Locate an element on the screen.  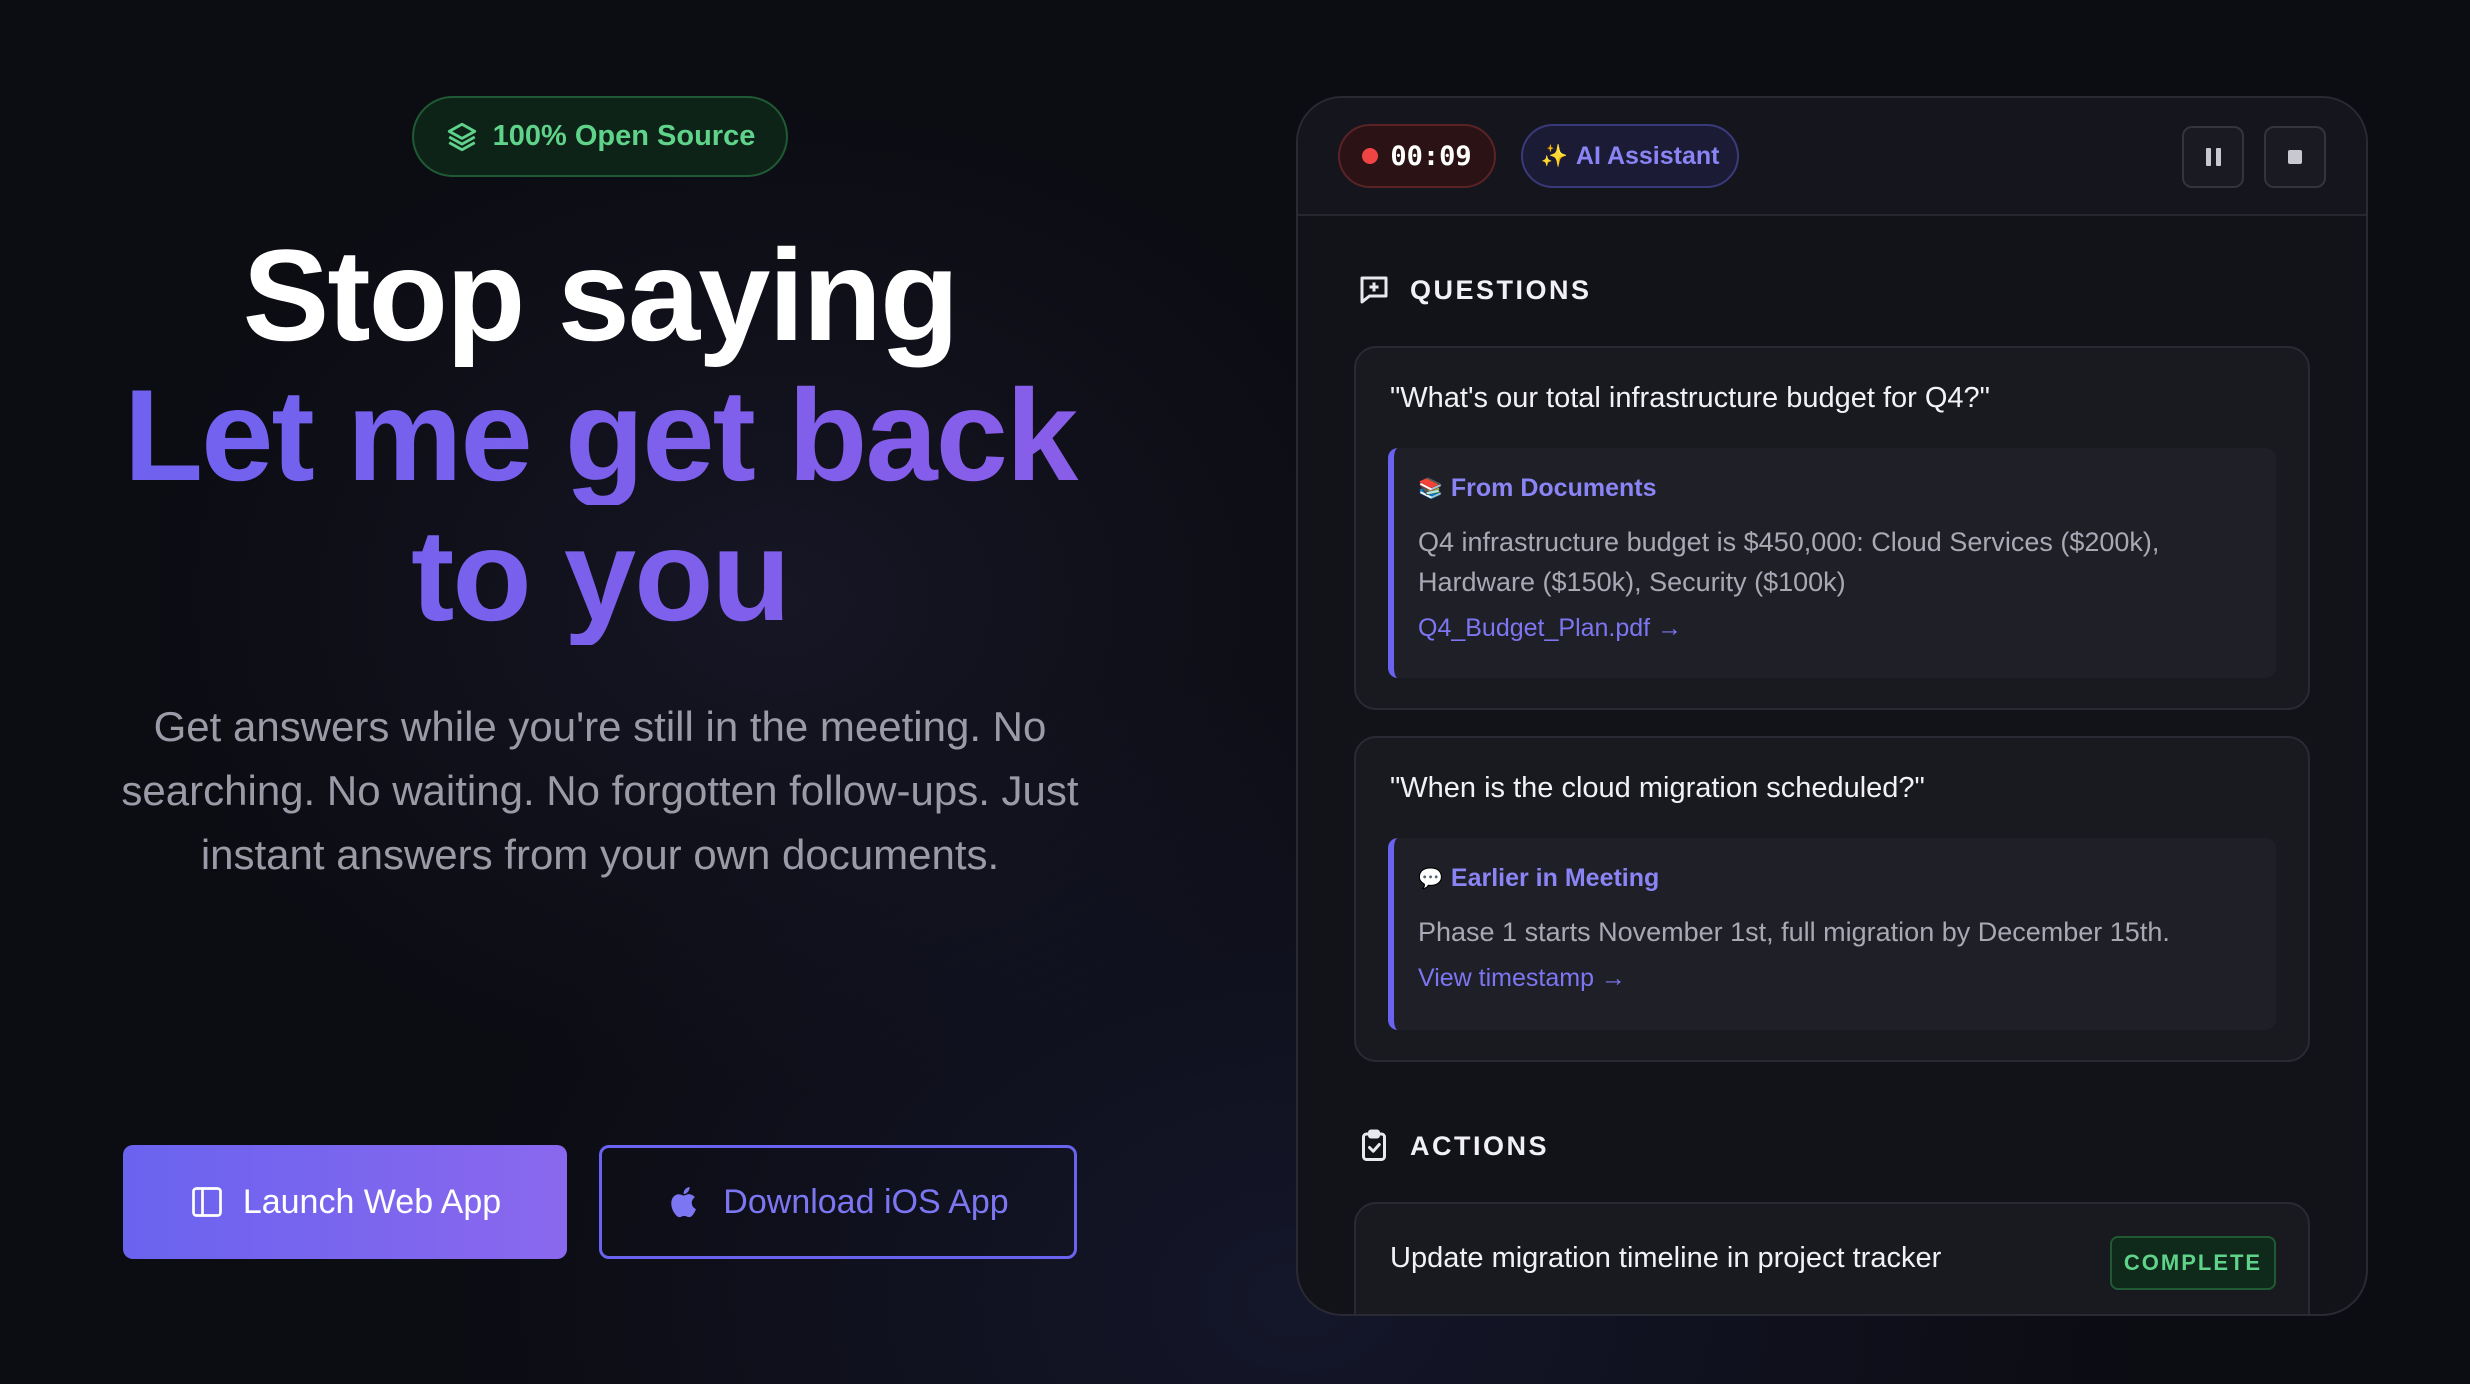
open-source-badge: 100% Open Source is located at coordinates (600, 136).